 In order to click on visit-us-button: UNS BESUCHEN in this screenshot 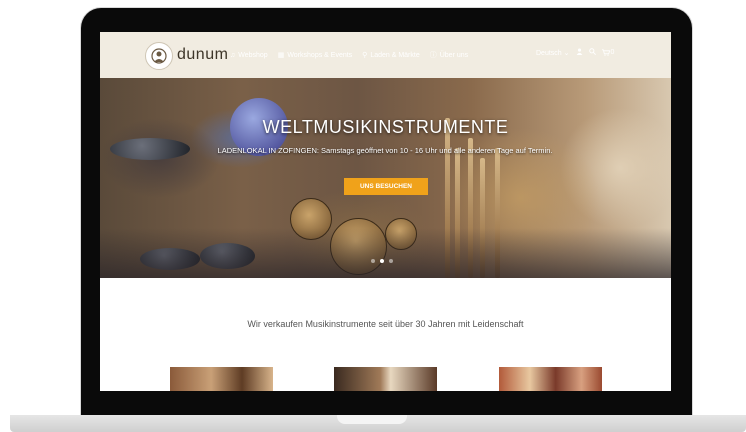, I will do `click(386, 186)`.